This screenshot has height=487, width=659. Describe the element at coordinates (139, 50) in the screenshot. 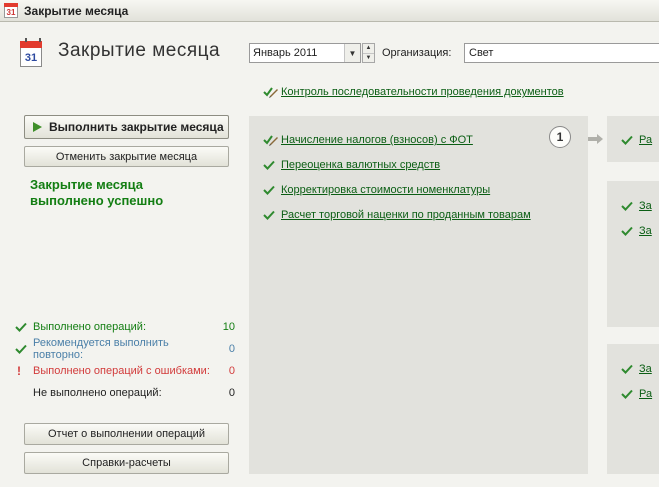

I see `page-title: Закрытие месяца` at that location.